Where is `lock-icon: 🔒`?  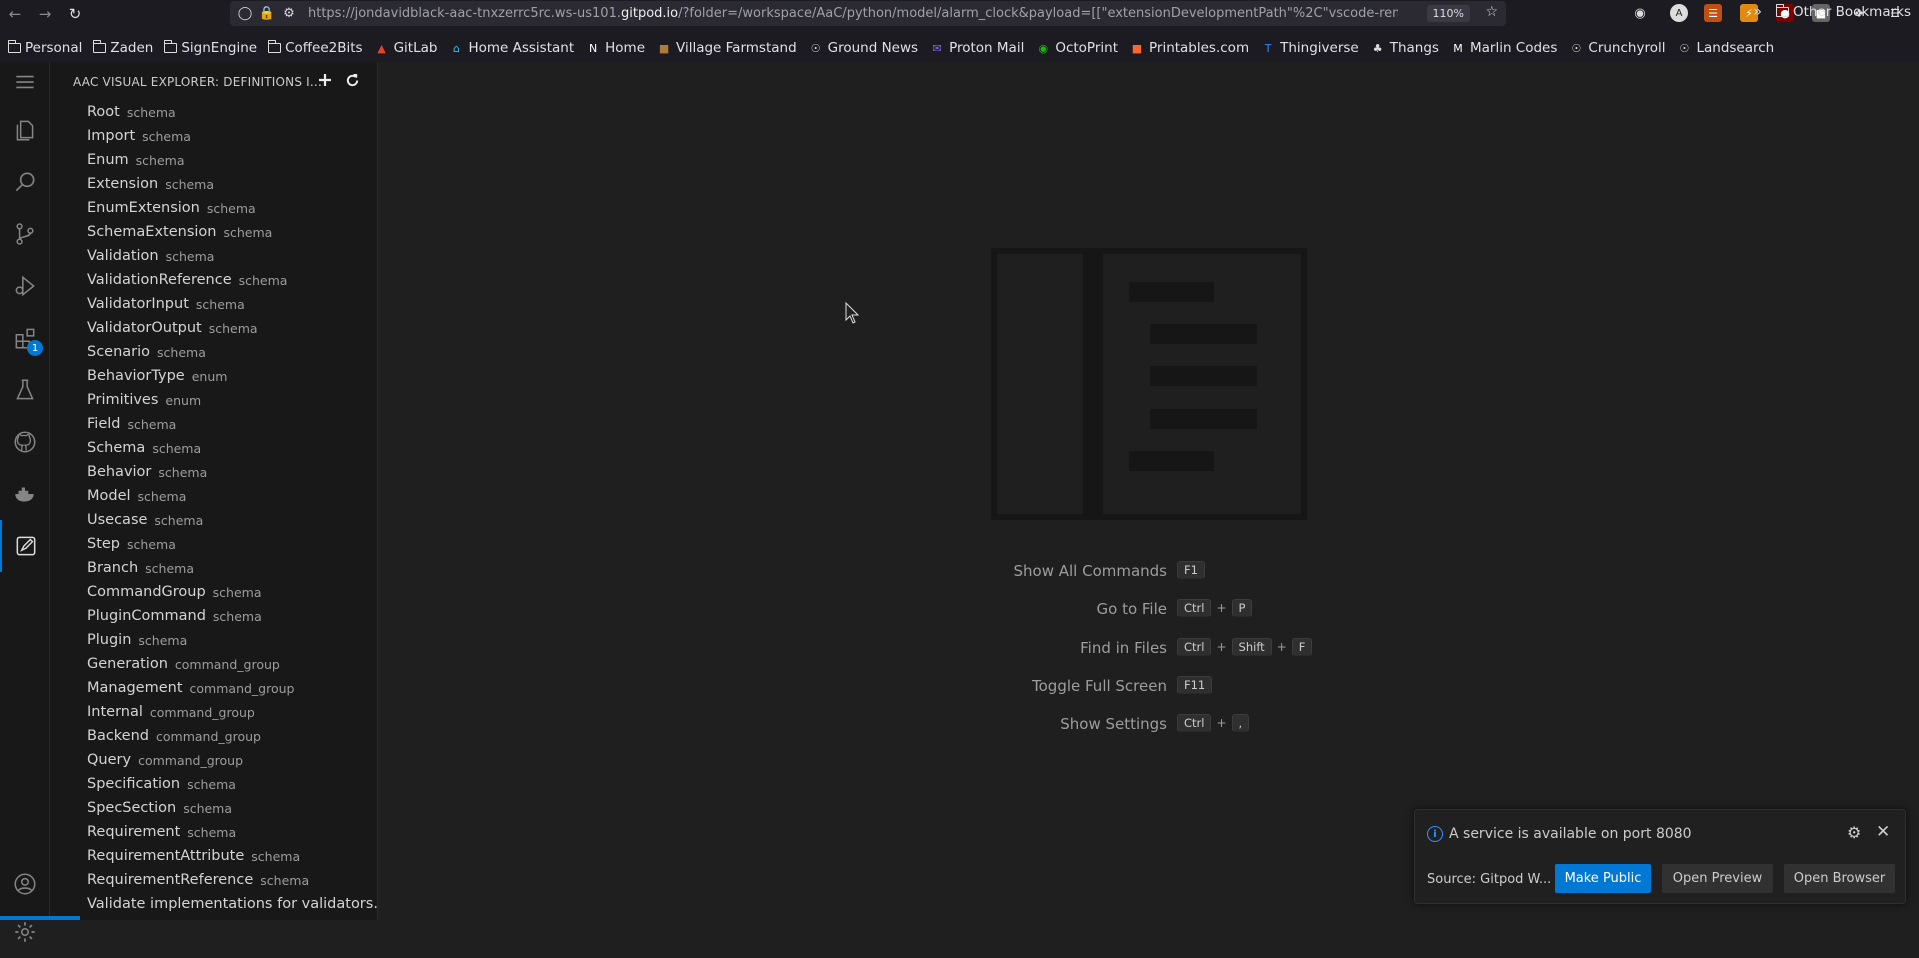 lock-icon: 🔒 is located at coordinates (267, 13).